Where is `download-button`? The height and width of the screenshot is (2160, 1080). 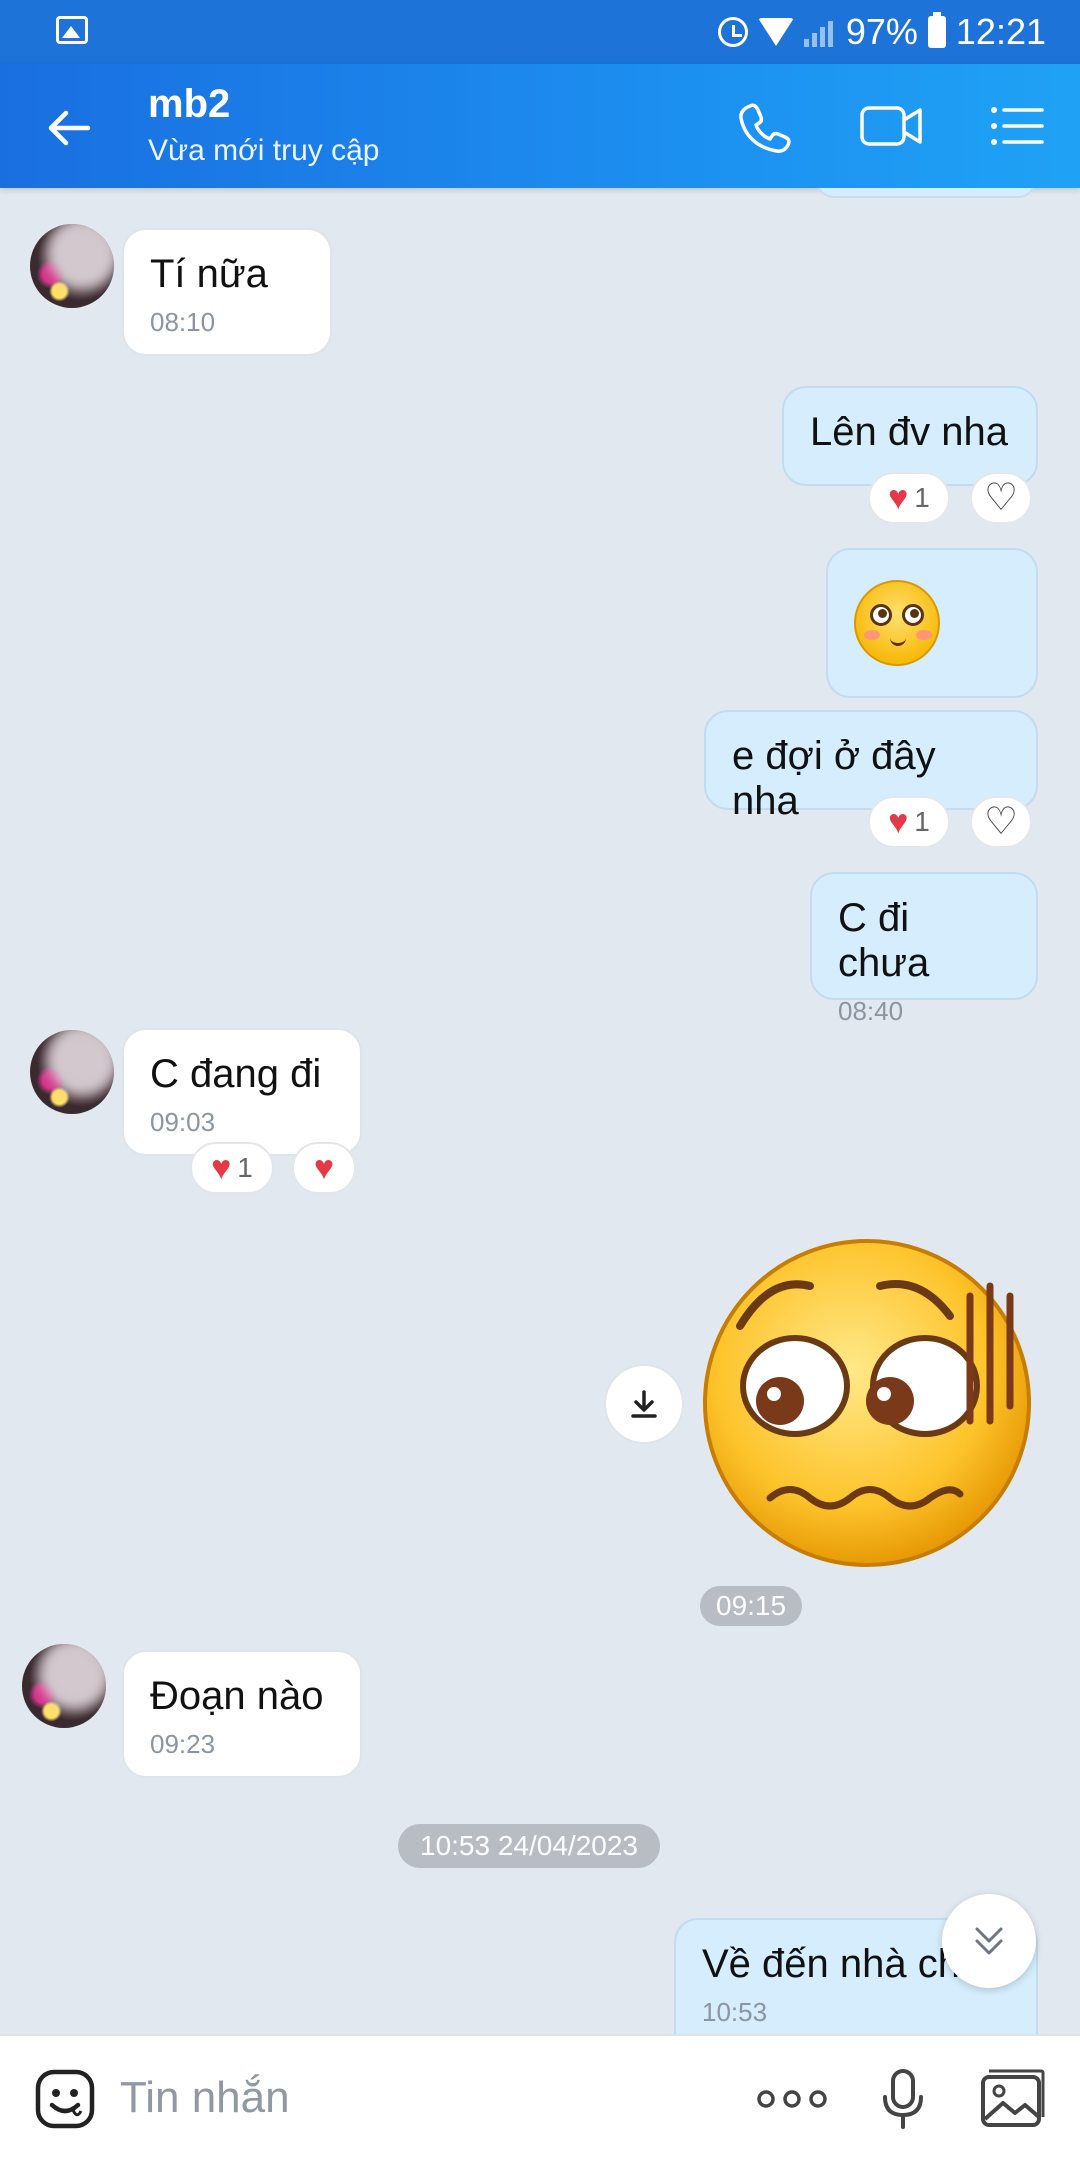
download-button is located at coordinates (644, 1404).